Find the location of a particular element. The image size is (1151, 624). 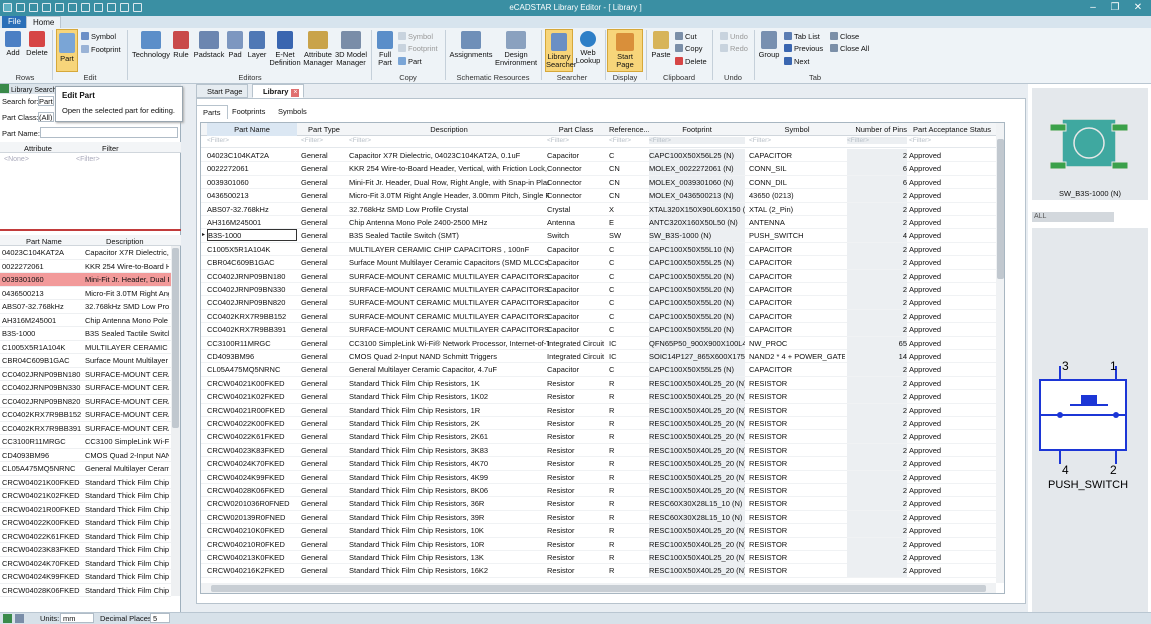

paste-button: Paste is located at coordinates (661, 45).